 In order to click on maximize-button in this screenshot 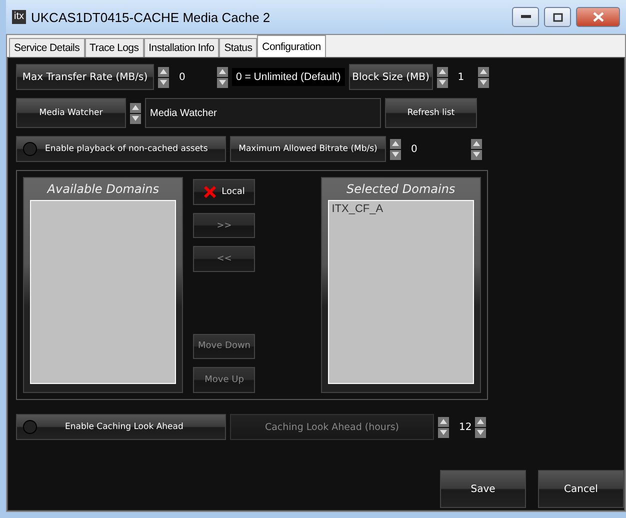, I will do `click(557, 17)`.